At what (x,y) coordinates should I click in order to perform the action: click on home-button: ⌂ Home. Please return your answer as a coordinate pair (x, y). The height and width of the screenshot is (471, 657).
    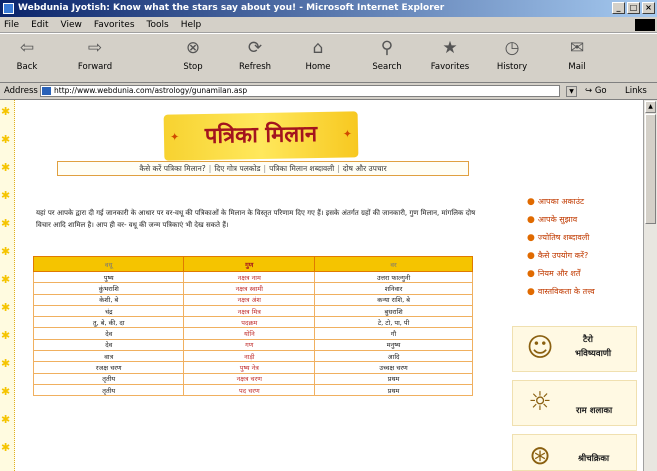
    Looking at the image, I should click on (318, 54).